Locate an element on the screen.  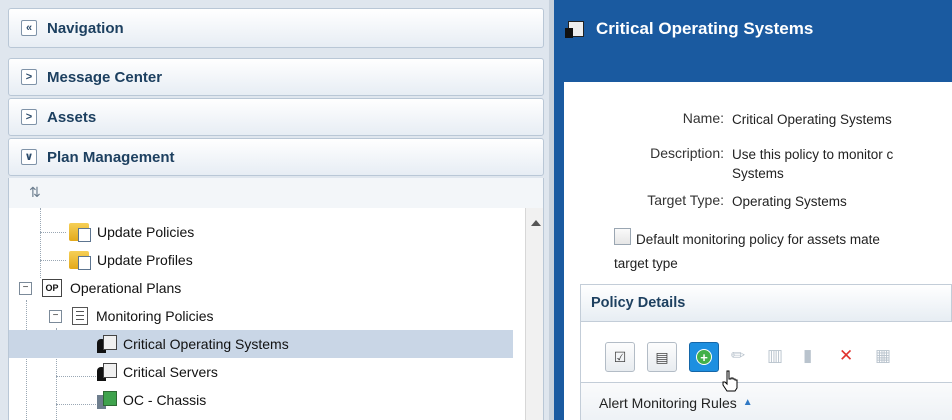
add-rule-button: + is located at coordinates (704, 357).